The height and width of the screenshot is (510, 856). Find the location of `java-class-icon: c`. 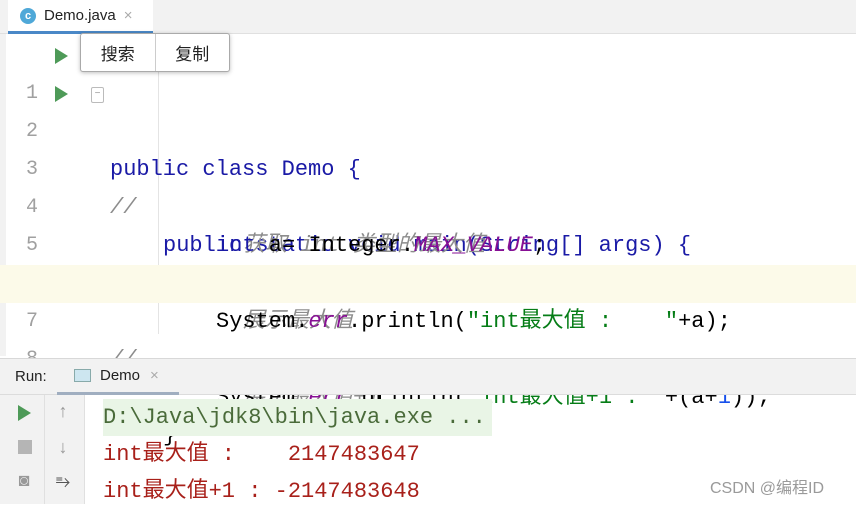

java-class-icon: c is located at coordinates (28, 15).